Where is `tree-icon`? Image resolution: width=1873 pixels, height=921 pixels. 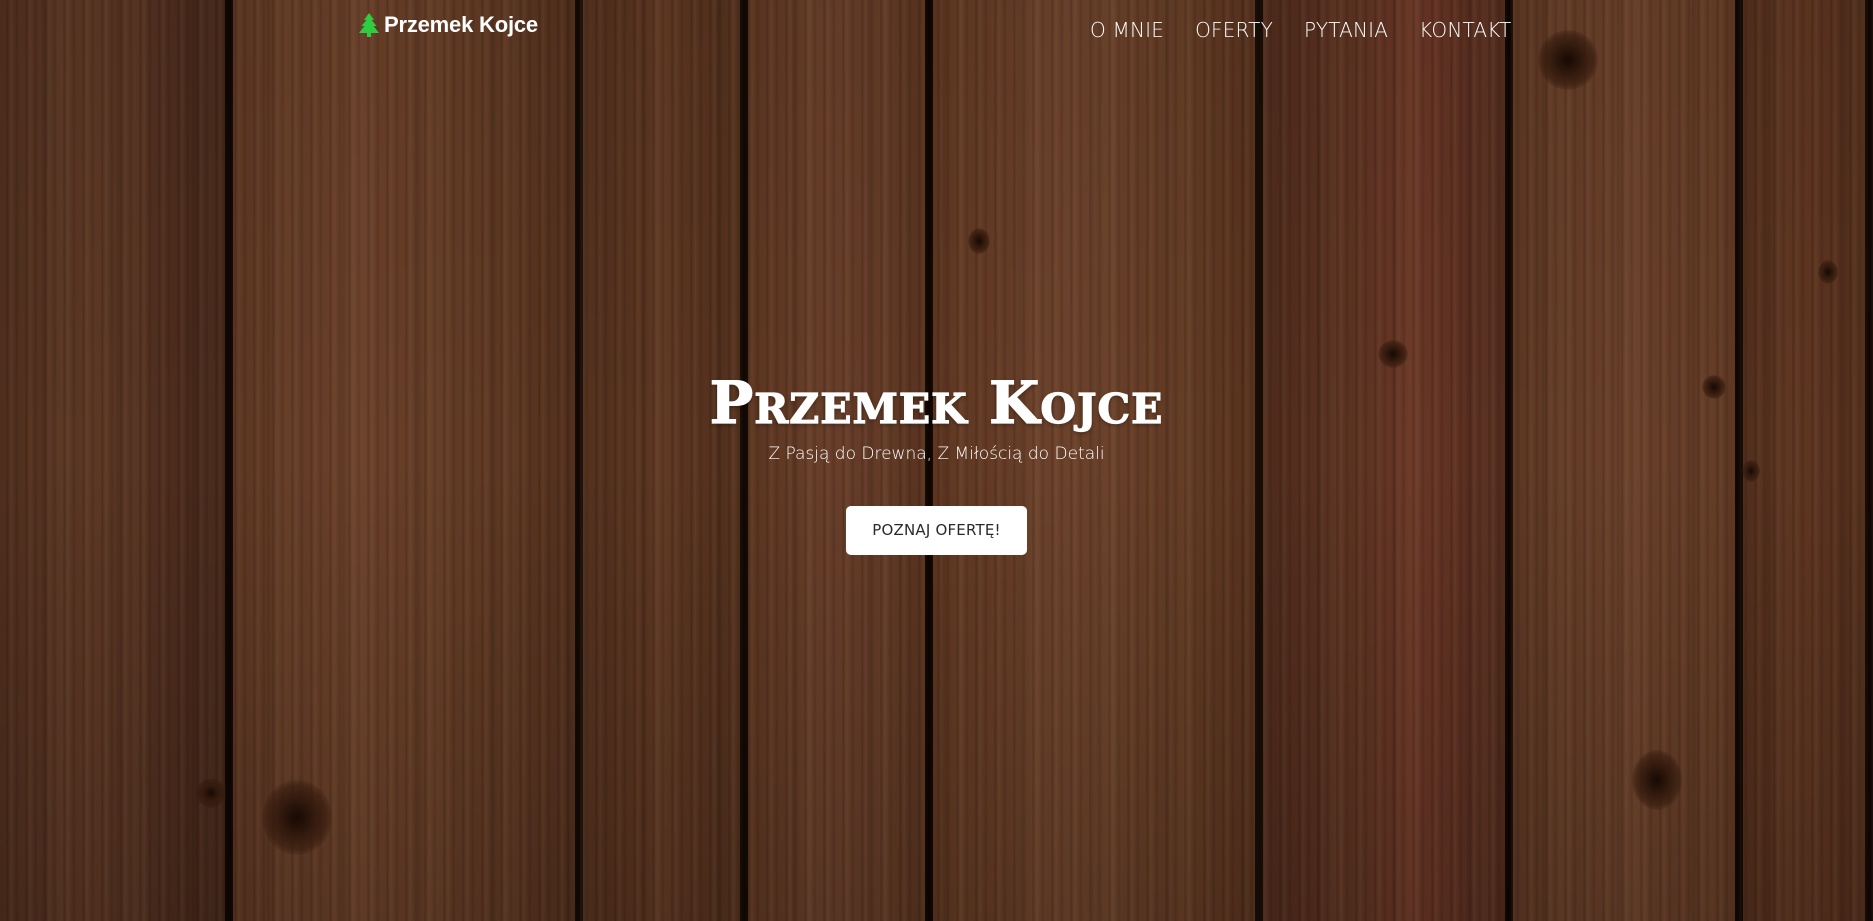
tree-icon is located at coordinates (369, 25).